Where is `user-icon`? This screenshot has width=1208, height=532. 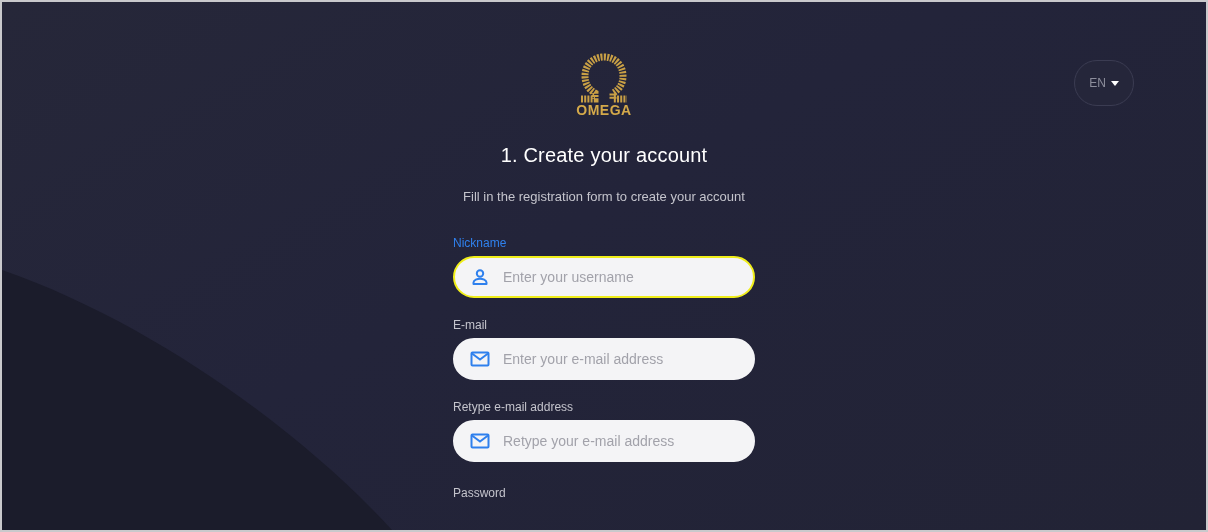 user-icon is located at coordinates (480, 277).